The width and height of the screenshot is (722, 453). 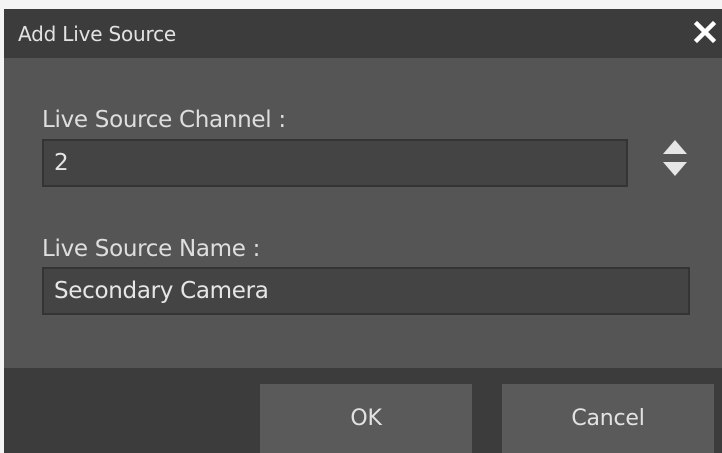 What do you see at coordinates (164, 120) in the screenshot?
I see `channel-label: Live Source Channel :` at bounding box center [164, 120].